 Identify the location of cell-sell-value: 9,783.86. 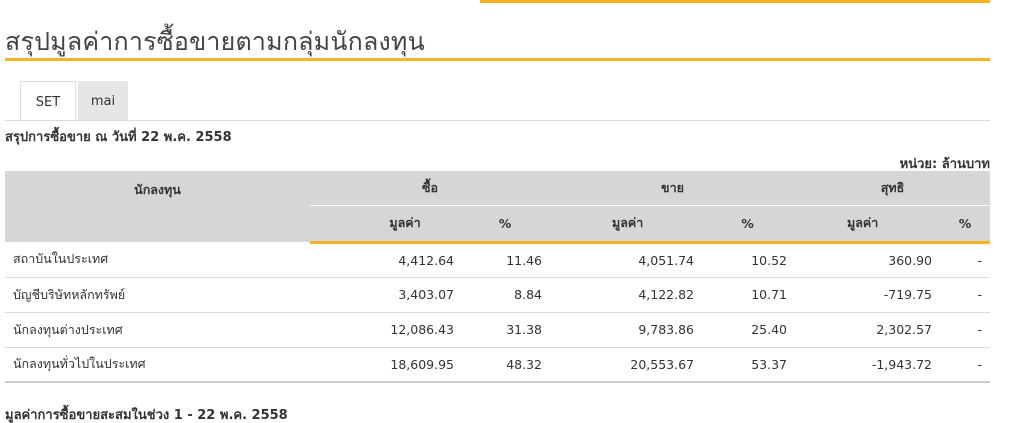
(625, 330).